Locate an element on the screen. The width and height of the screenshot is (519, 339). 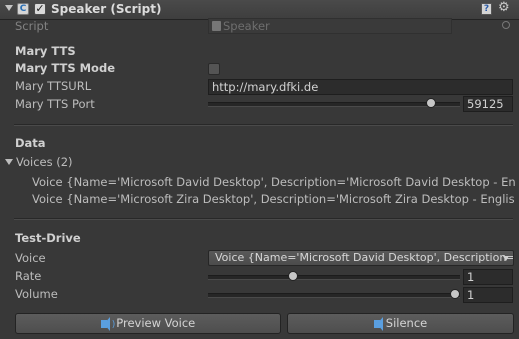
script-field-value: Speaker is located at coordinates (246, 26).